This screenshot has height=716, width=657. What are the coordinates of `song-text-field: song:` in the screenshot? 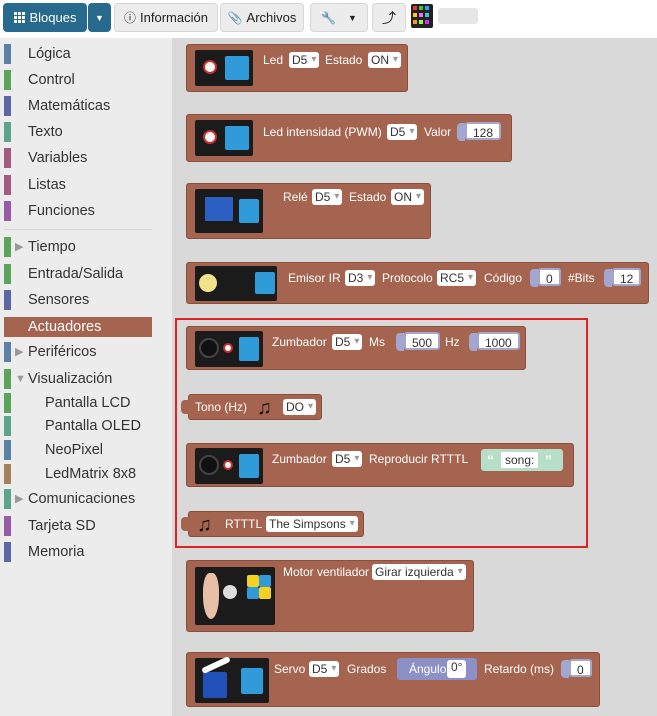 It's located at (520, 460).